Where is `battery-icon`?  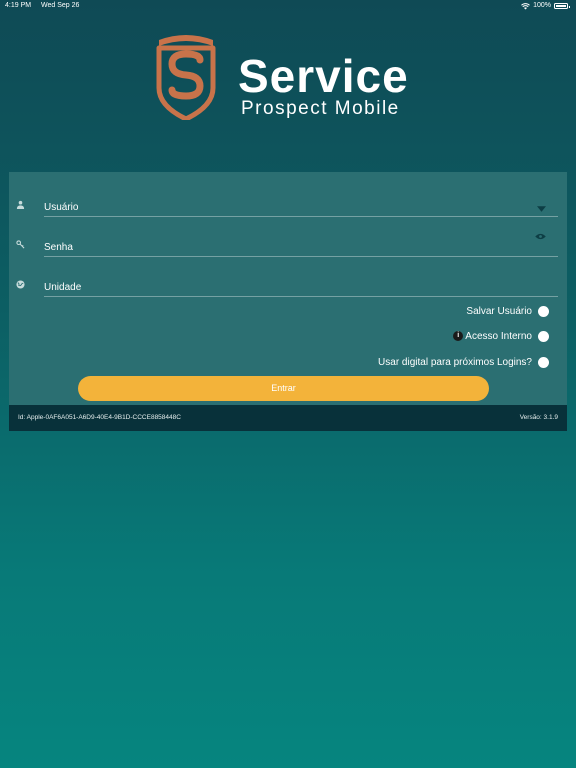
battery-icon is located at coordinates (562, 6).